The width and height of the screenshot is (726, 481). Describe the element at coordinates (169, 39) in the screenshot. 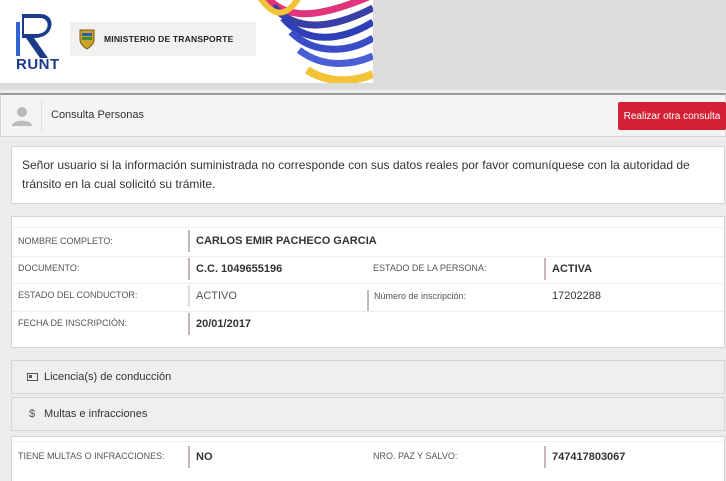

I see `ministerio-label: MINISTERIO DE TRANSPORTE` at that location.